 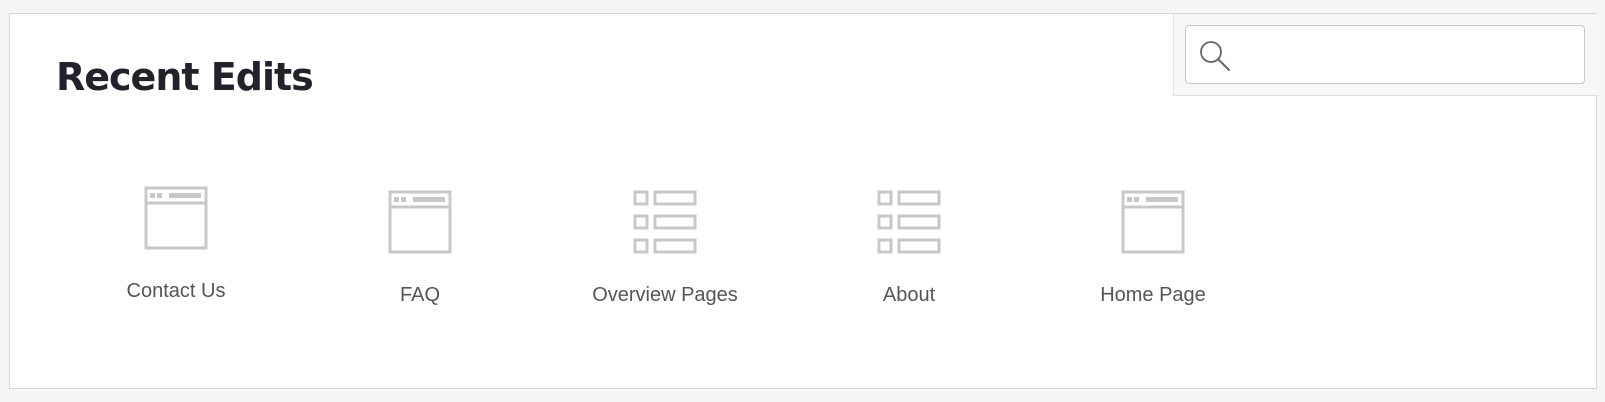 I want to click on recent-item-label: Overview Pages, so click(x=665, y=295).